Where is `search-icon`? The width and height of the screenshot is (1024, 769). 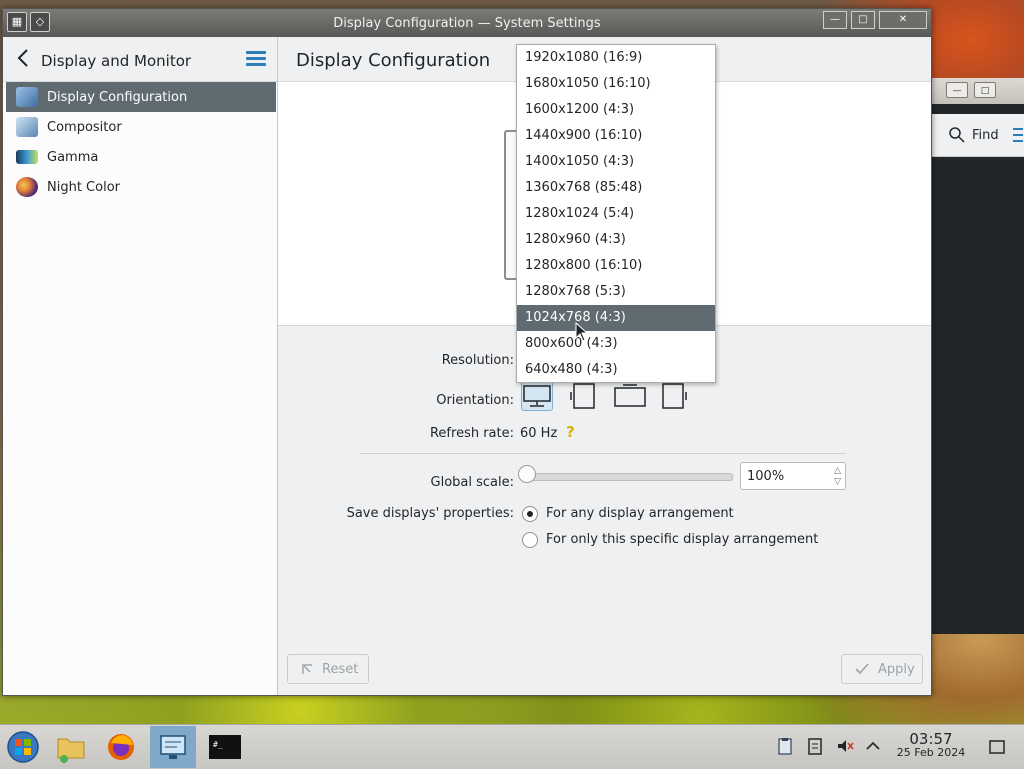 search-icon is located at coordinates (957, 135).